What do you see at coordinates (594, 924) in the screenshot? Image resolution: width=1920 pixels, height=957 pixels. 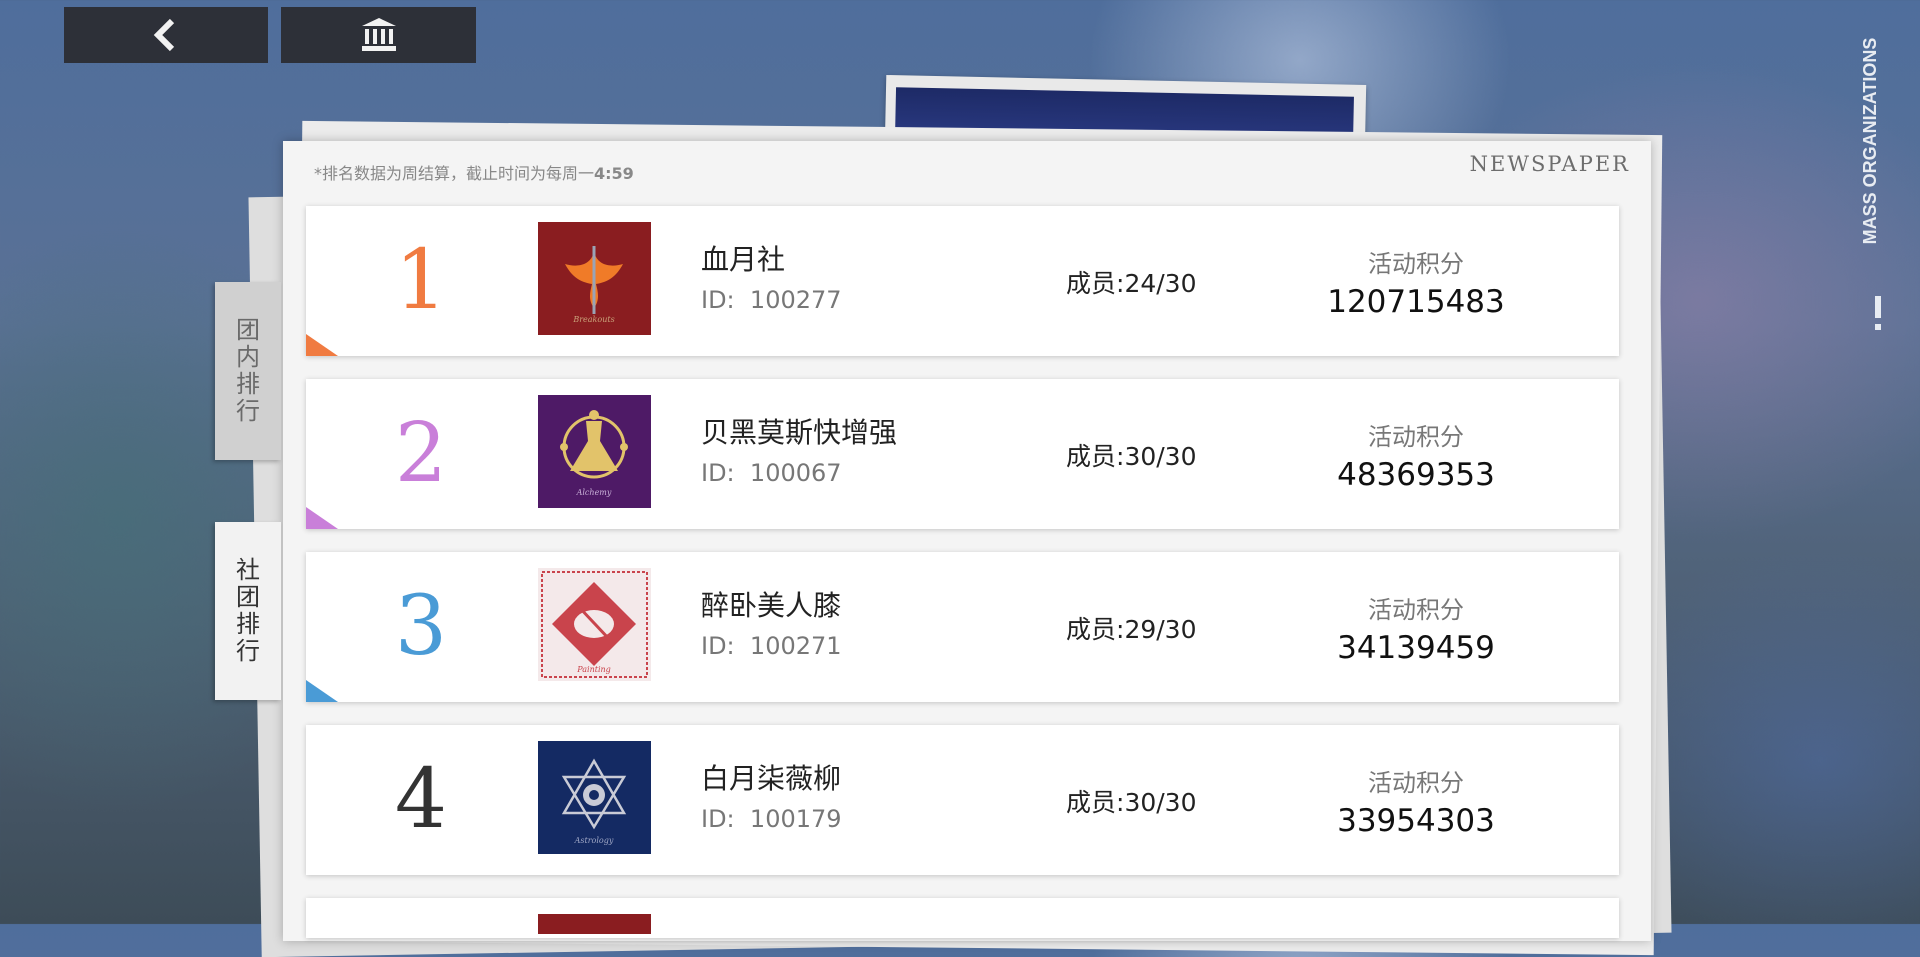 I see `club-emblem` at bounding box center [594, 924].